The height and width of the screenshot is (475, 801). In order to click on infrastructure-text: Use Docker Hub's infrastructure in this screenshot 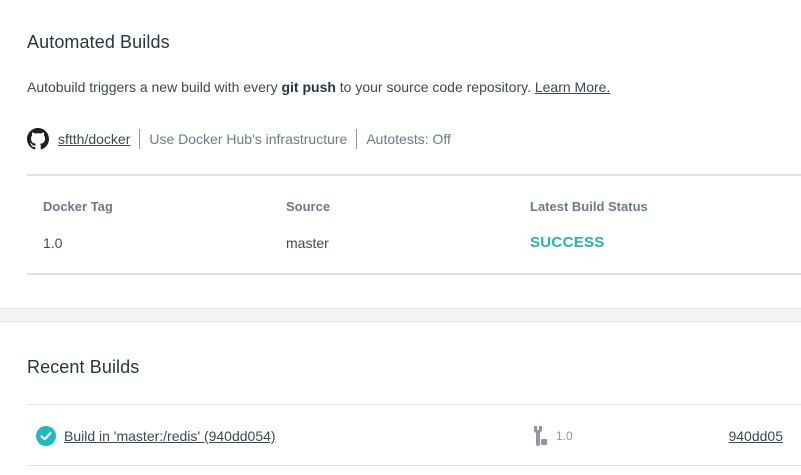, I will do `click(248, 139)`.